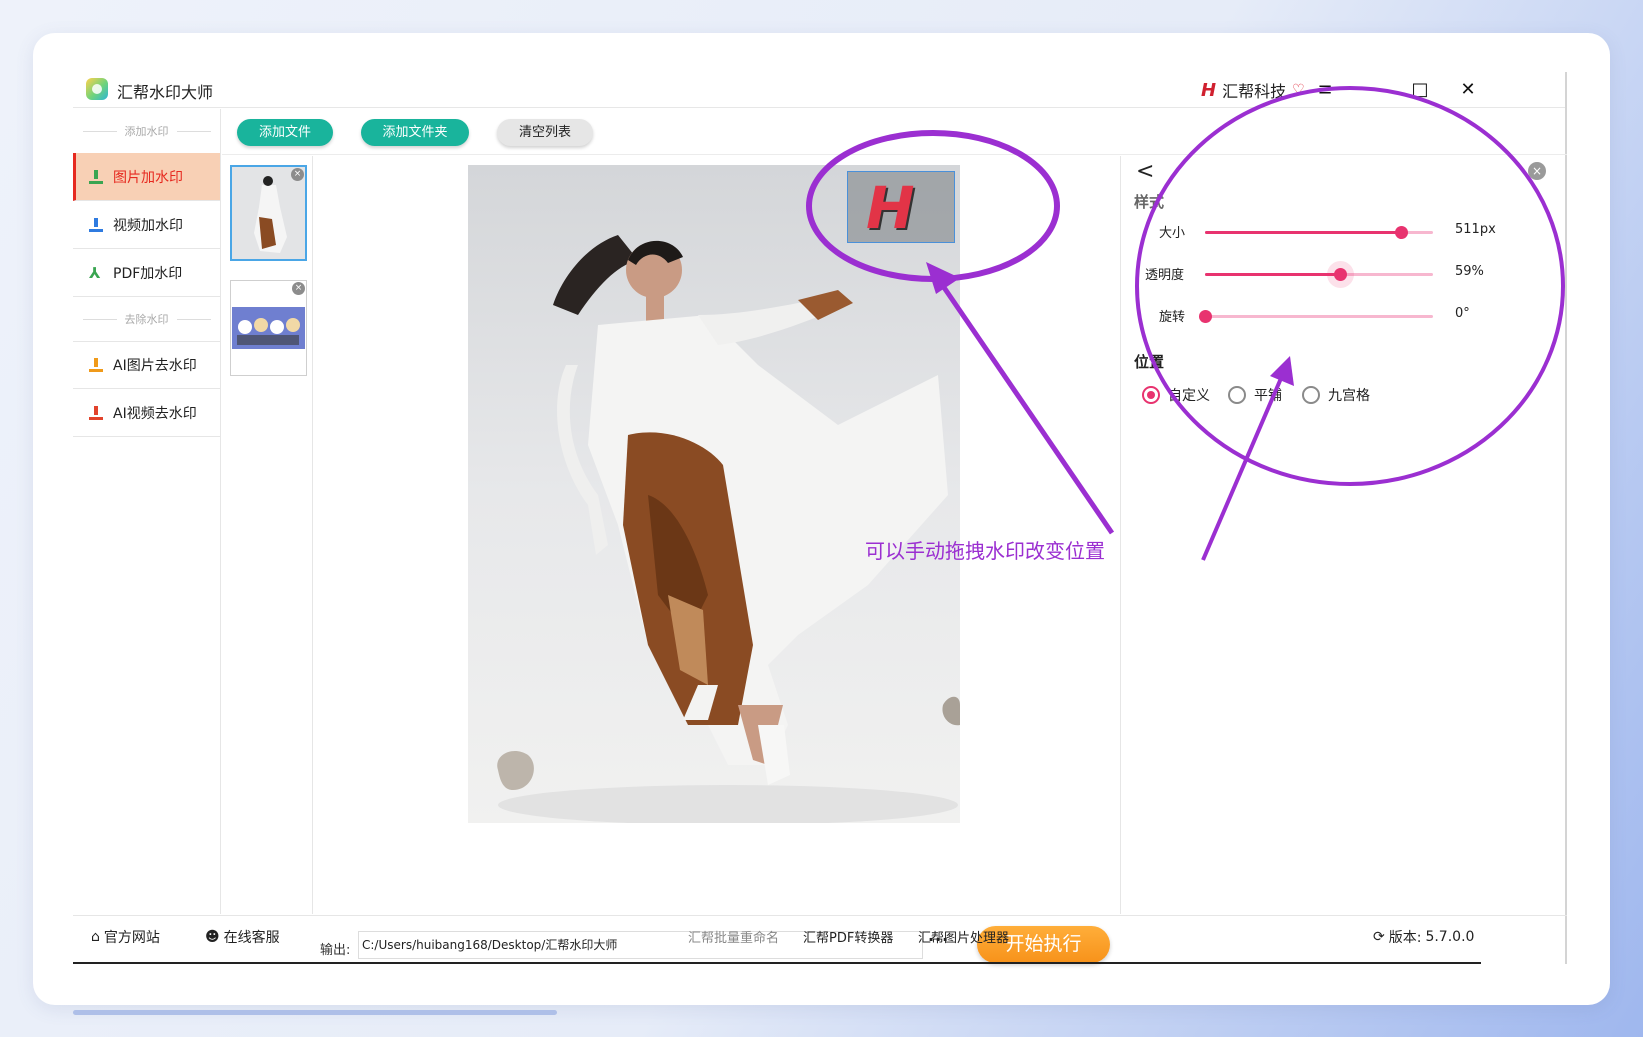 This screenshot has width=1643, height=1037. Describe the element at coordinates (1172, 317) in the screenshot. I see `rotation-label: 旋转` at that location.